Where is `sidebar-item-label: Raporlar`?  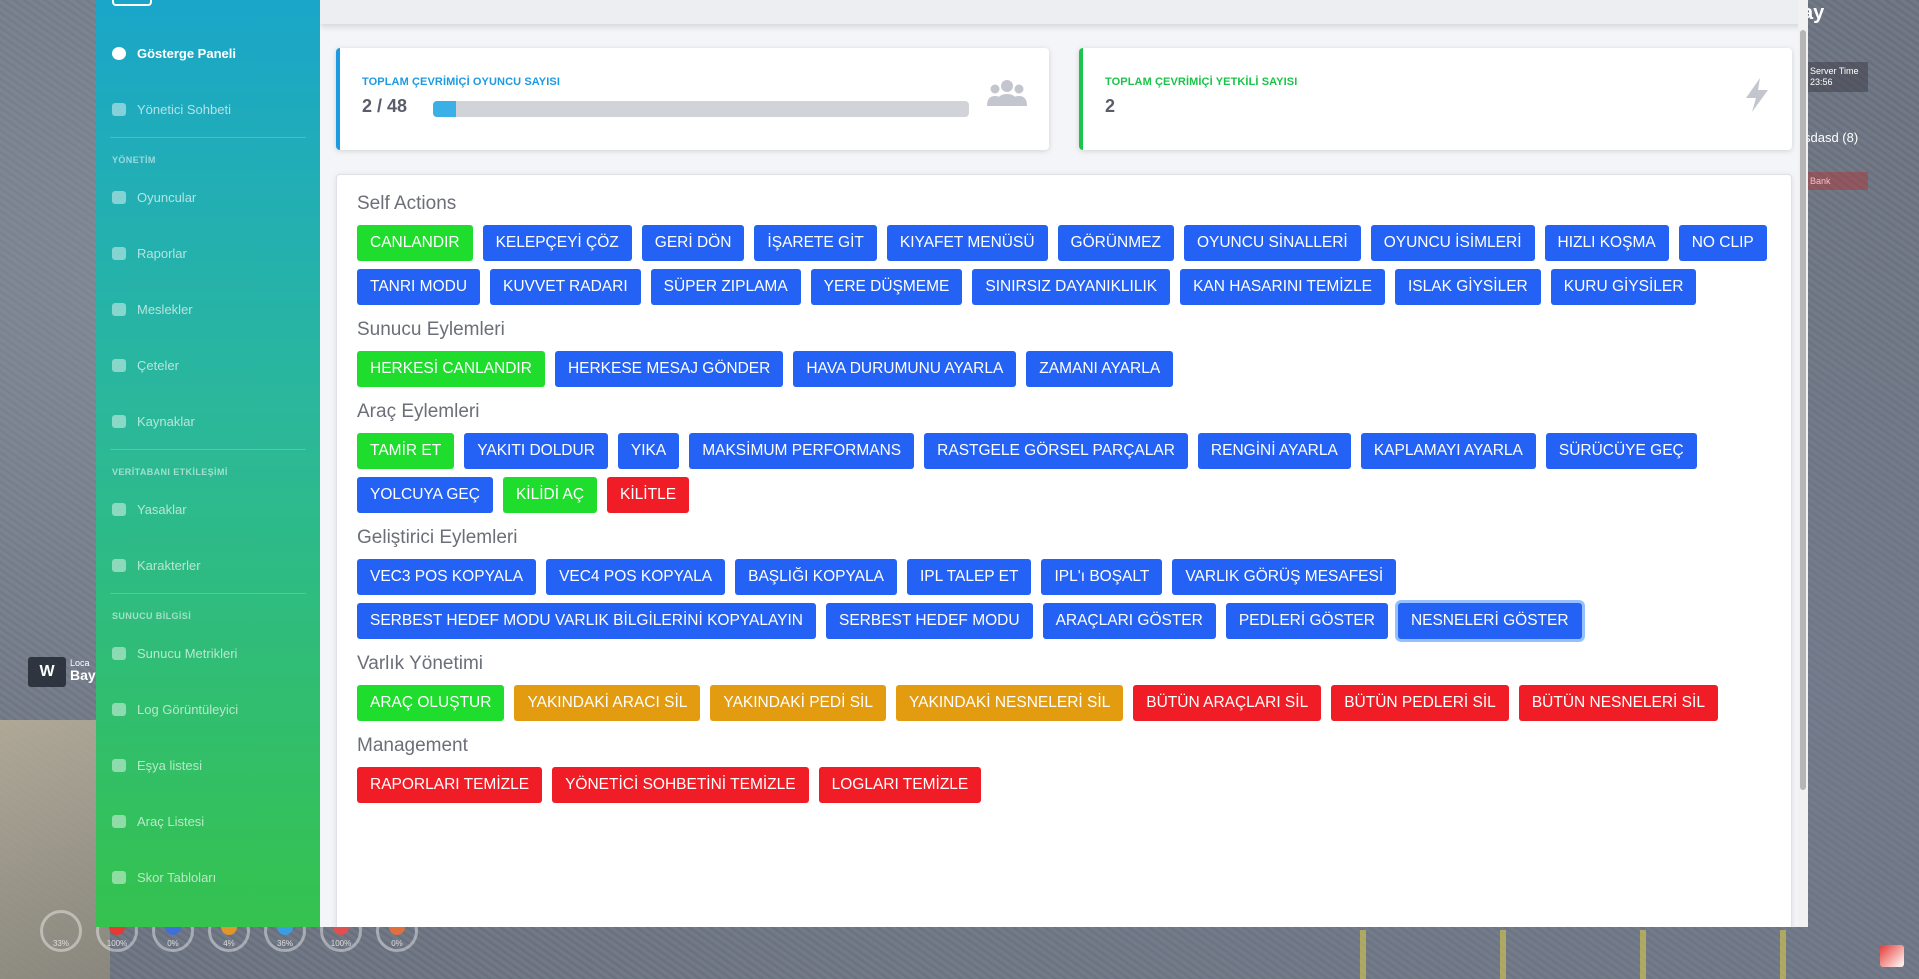 sidebar-item-label: Raporlar is located at coordinates (162, 253).